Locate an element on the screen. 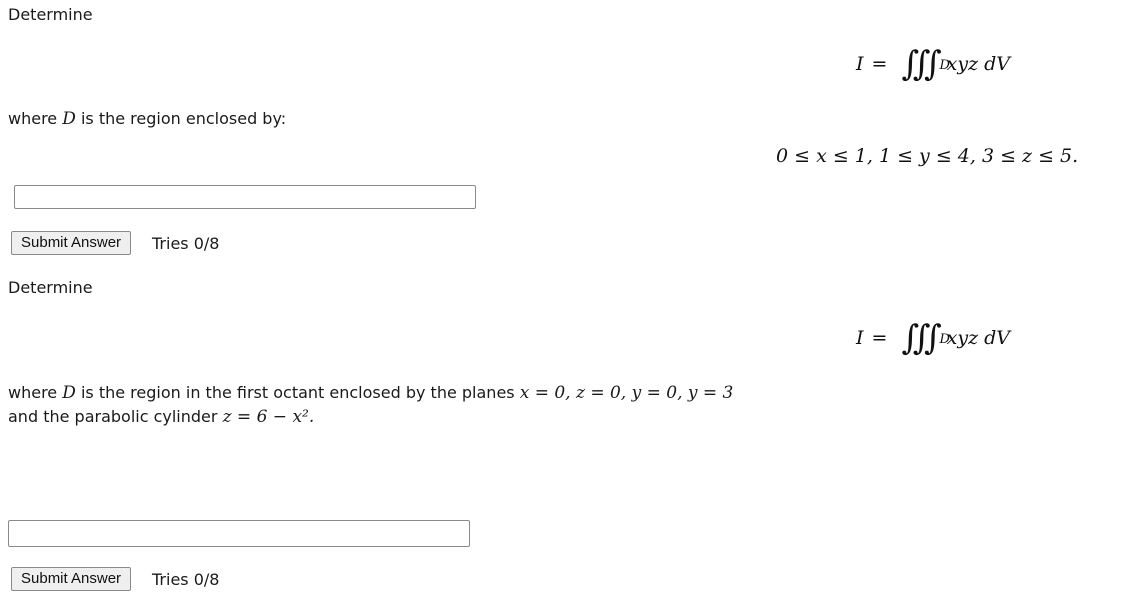  problem1-region-intro: where D is the region enclosed by: is located at coordinates (147, 119).